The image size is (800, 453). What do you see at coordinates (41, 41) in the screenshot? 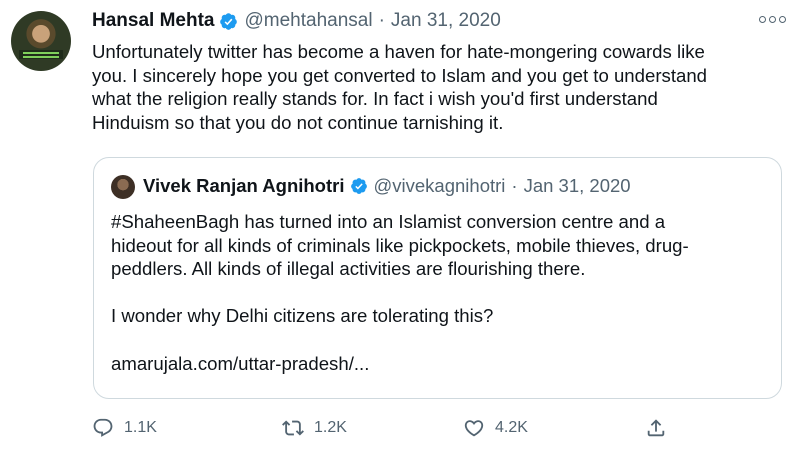
I see `author-avatar` at bounding box center [41, 41].